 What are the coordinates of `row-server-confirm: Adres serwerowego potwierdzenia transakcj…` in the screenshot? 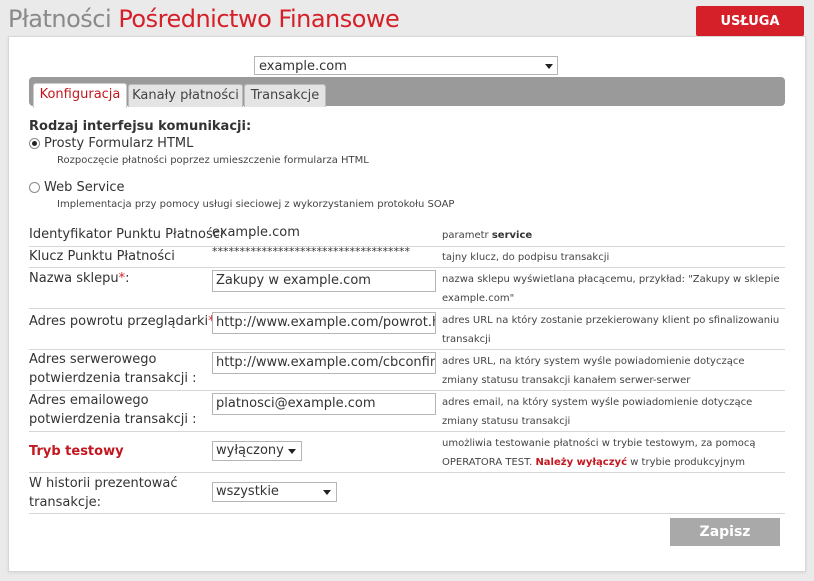 It's located at (407, 370).